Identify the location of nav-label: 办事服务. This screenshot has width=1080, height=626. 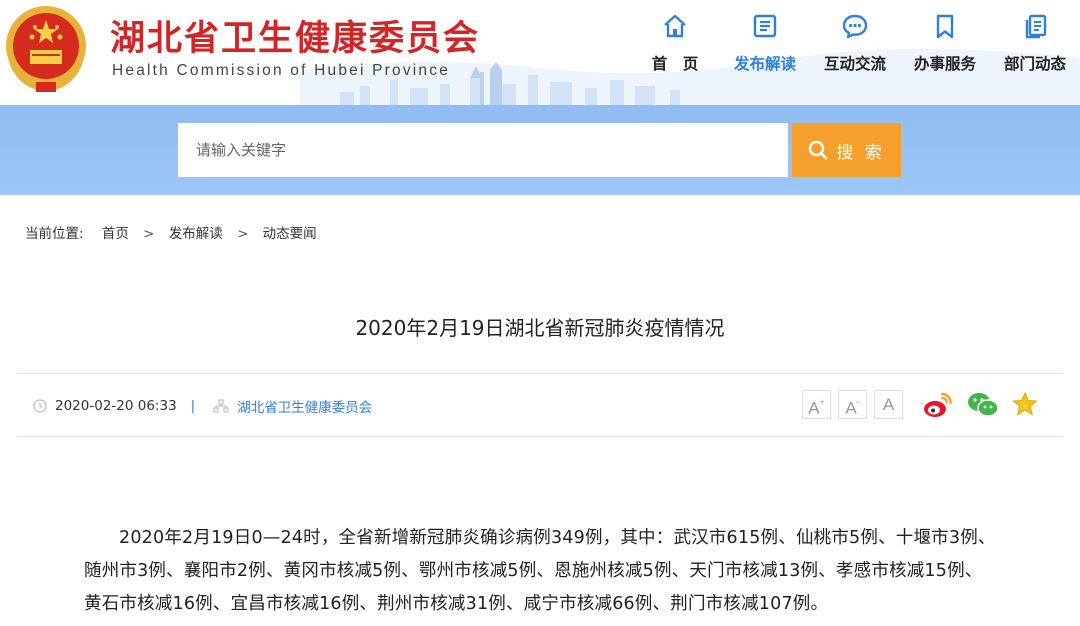
(944, 64).